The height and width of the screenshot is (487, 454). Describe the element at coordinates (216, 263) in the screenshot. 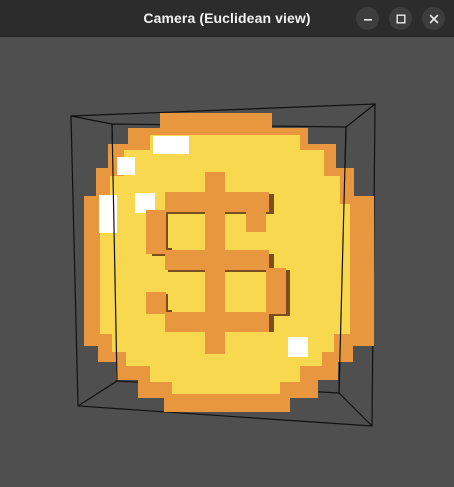

I see `dollar-sign` at that location.